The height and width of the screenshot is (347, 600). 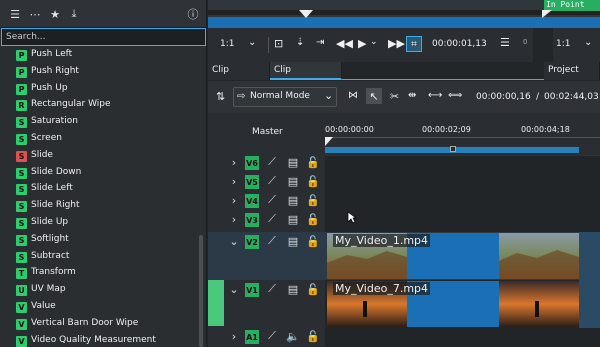 What do you see at coordinates (462, 134) in the screenshot?
I see `timeline-ruler: 00:00:00:00 00:00:02;09 00:00:04;18` at bounding box center [462, 134].